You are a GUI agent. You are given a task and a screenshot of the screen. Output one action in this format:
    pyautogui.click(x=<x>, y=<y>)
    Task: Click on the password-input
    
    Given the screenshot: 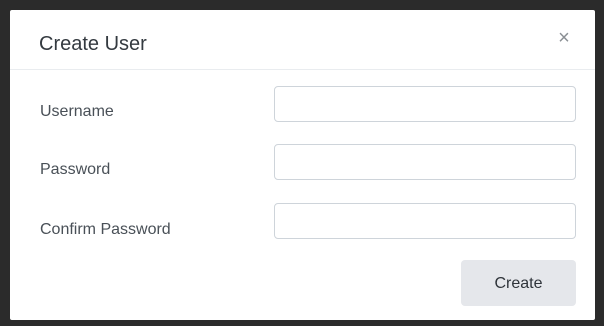 What is the action you would take?
    pyautogui.click(x=425, y=162)
    